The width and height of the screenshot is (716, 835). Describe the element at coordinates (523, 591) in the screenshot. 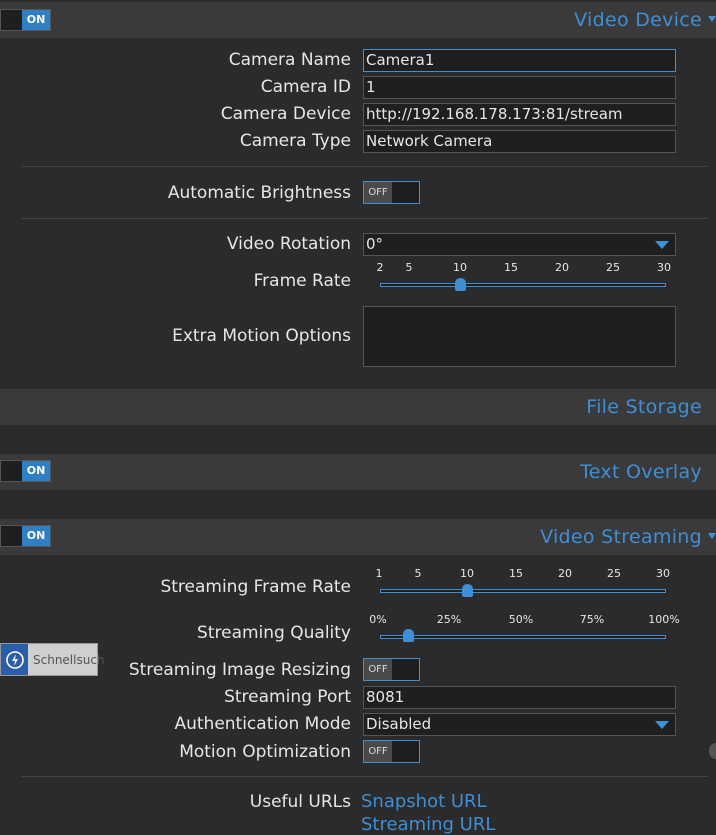

I see `streaming-frame-rate-track` at that location.